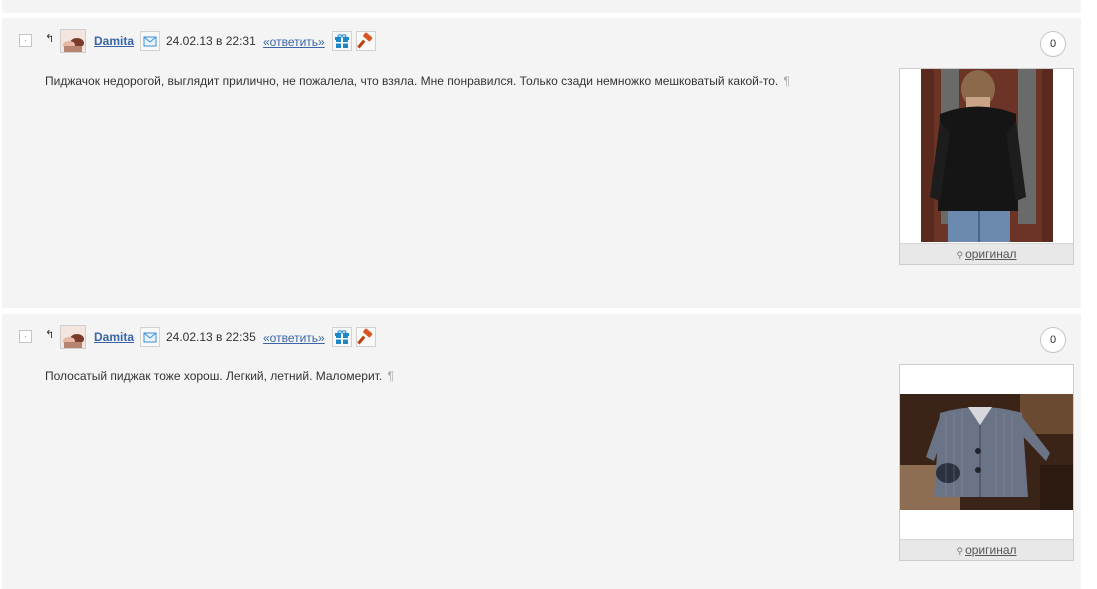  Describe the element at coordinates (541, 38) in the screenshot. I see `comment-header: · ↰ Damita 24.02.13 в 22:31 «ответить» 0` at that location.